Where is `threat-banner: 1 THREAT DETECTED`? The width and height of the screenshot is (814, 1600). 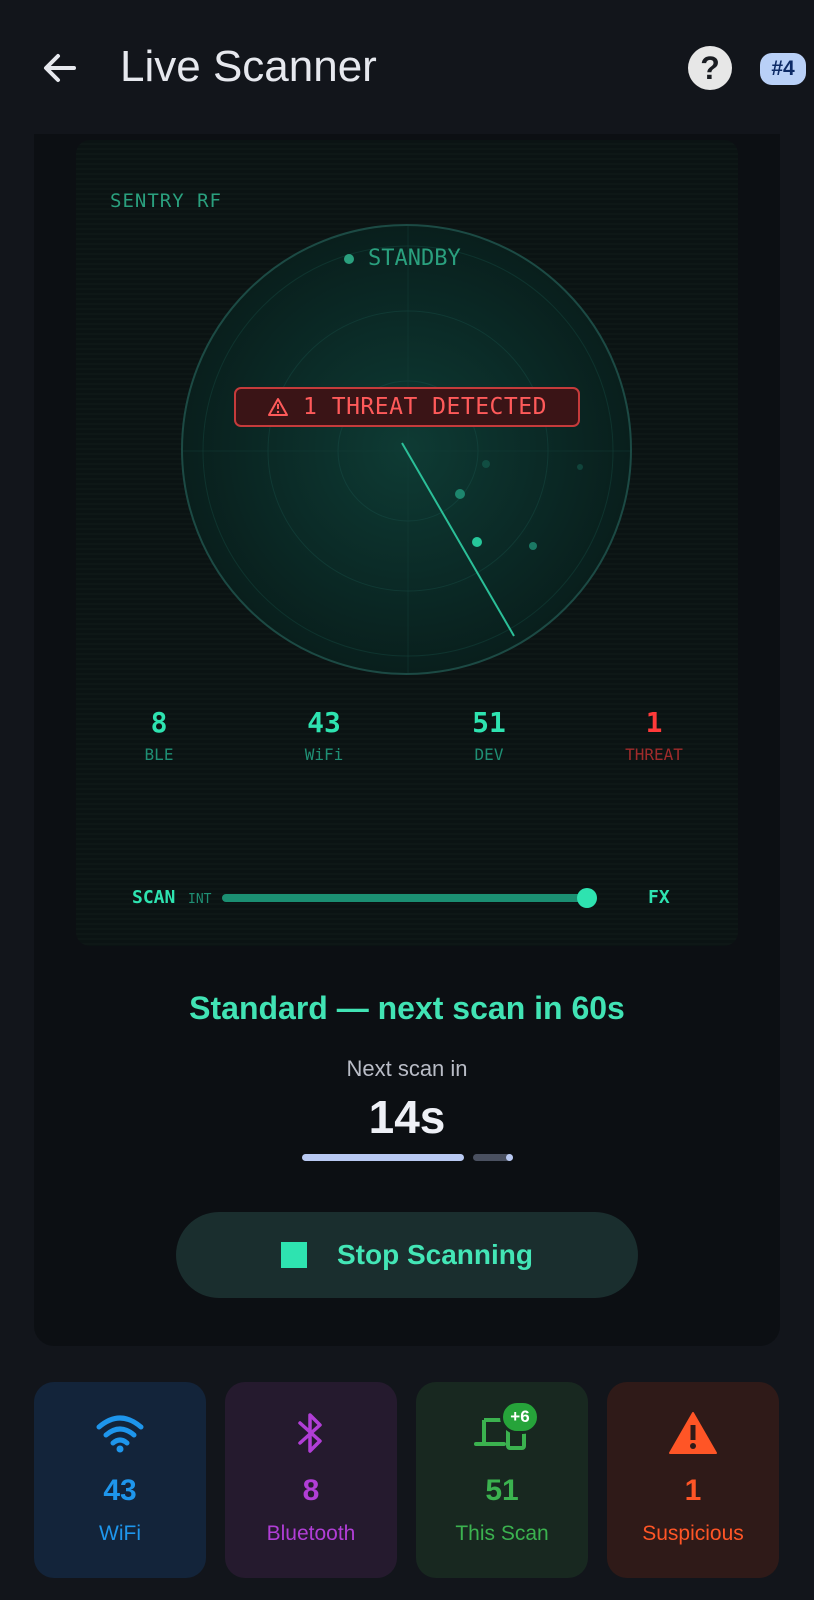
threat-banner: 1 THREAT DETECTED is located at coordinates (407, 407).